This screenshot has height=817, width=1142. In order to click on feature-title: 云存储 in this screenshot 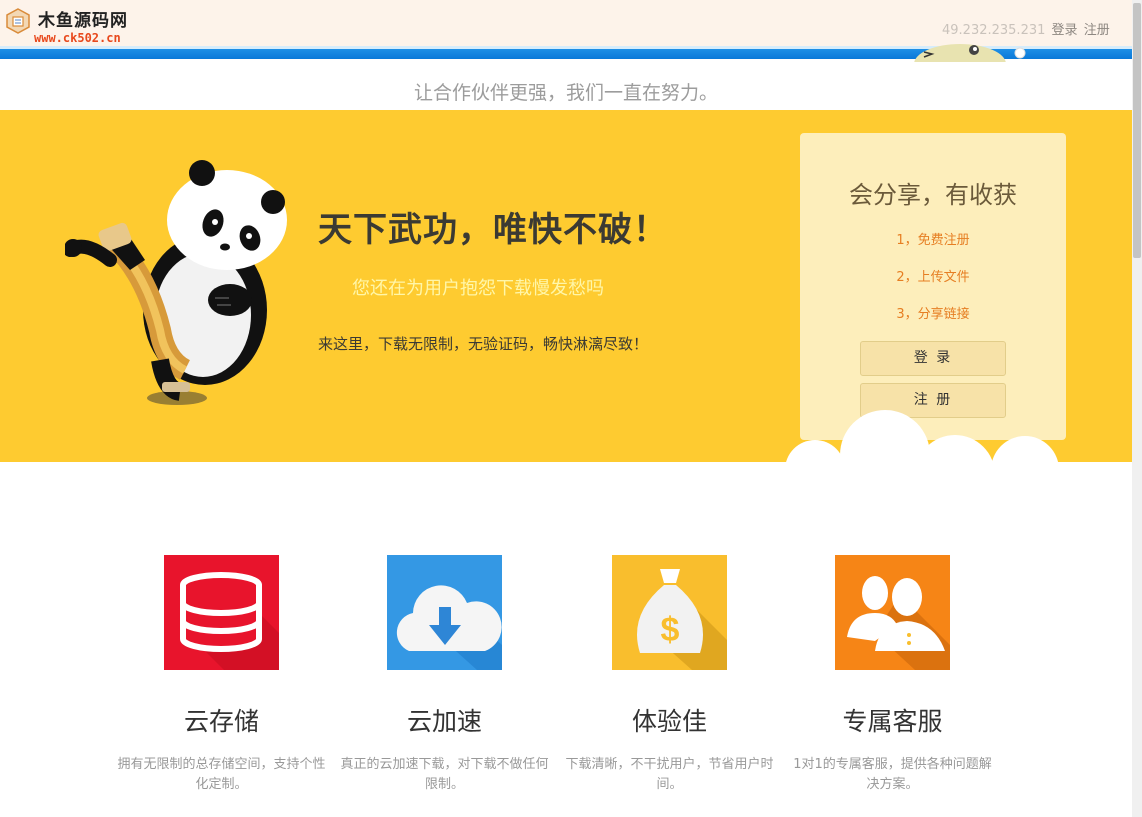, I will do `click(221, 721)`.